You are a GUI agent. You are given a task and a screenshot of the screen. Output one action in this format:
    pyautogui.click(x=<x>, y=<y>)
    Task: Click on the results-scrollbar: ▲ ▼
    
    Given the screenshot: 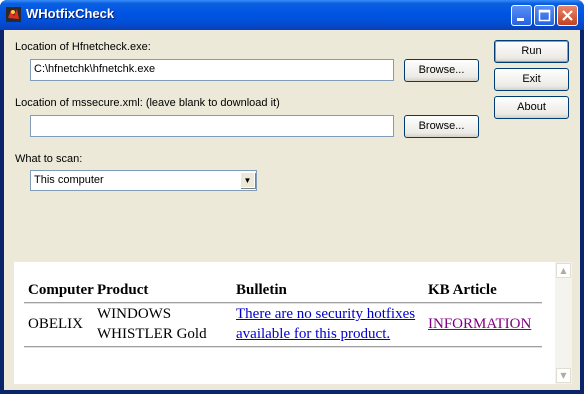 What is the action you would take?
    pyautogui.click(x=563, y=323)
    